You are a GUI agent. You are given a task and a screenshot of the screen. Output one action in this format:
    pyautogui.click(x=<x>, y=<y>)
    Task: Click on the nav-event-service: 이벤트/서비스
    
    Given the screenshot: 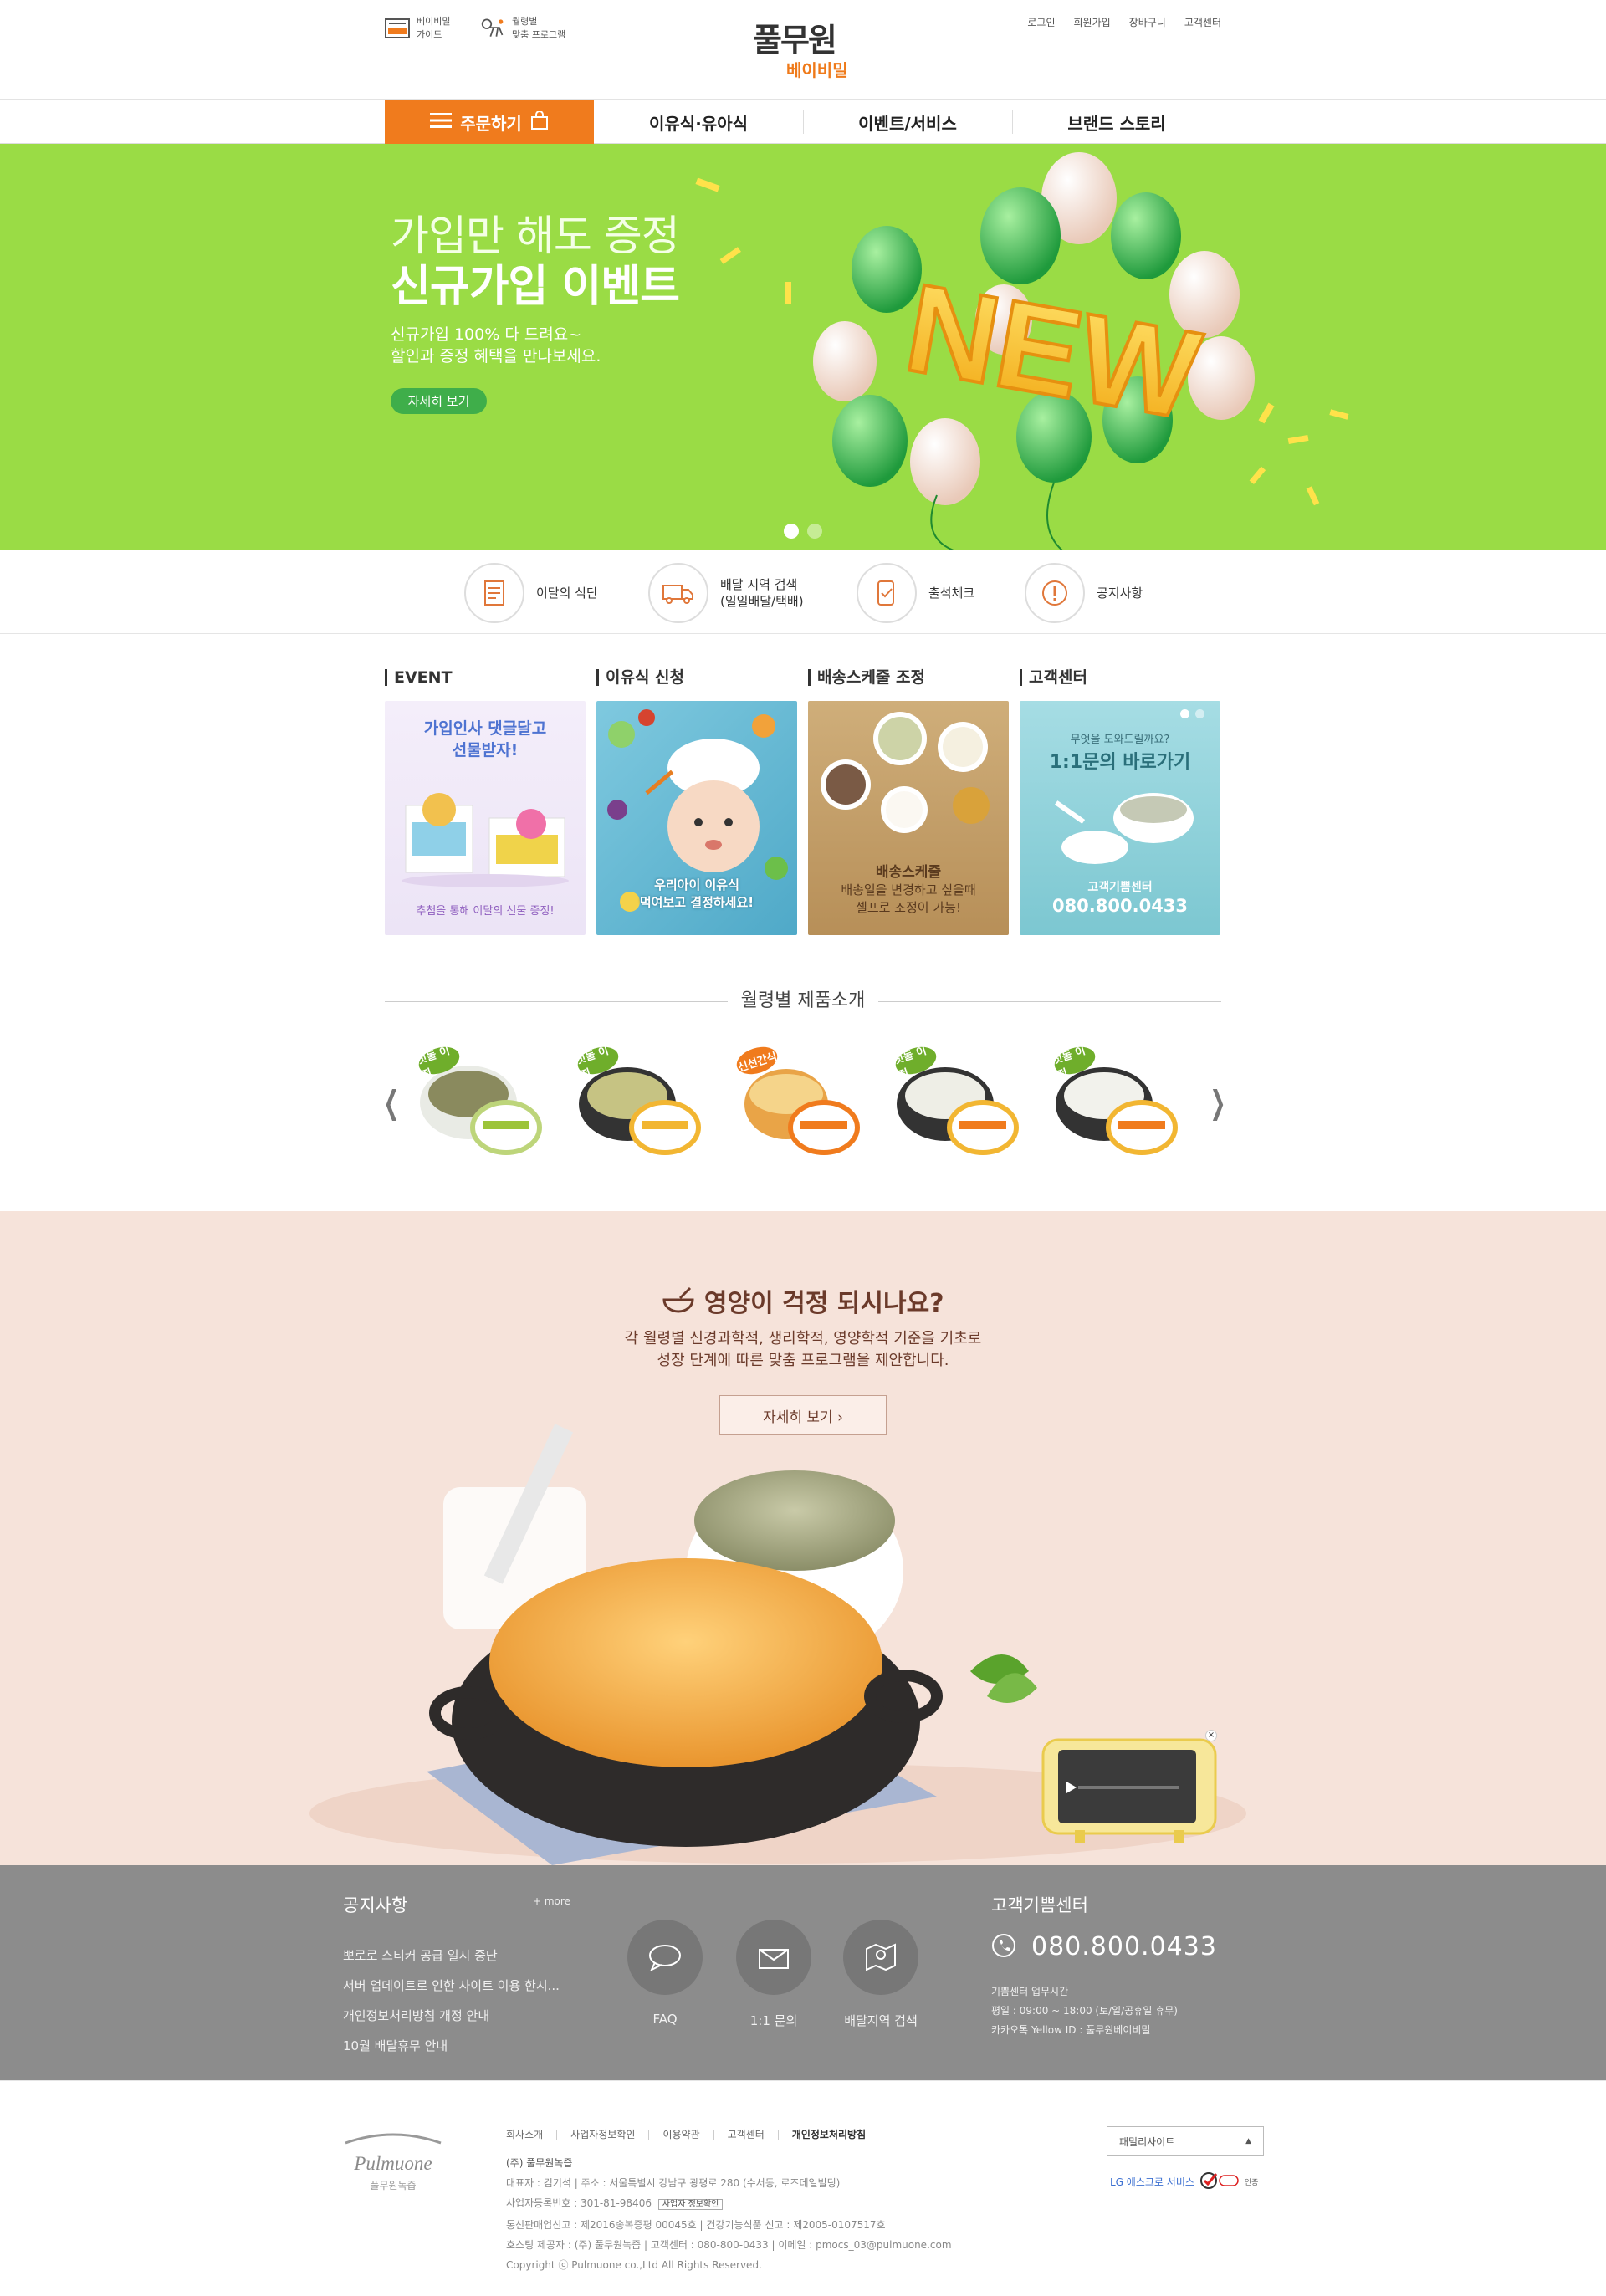 What is the action you would take?
    pyautogui.click(x=907, y=122)
    